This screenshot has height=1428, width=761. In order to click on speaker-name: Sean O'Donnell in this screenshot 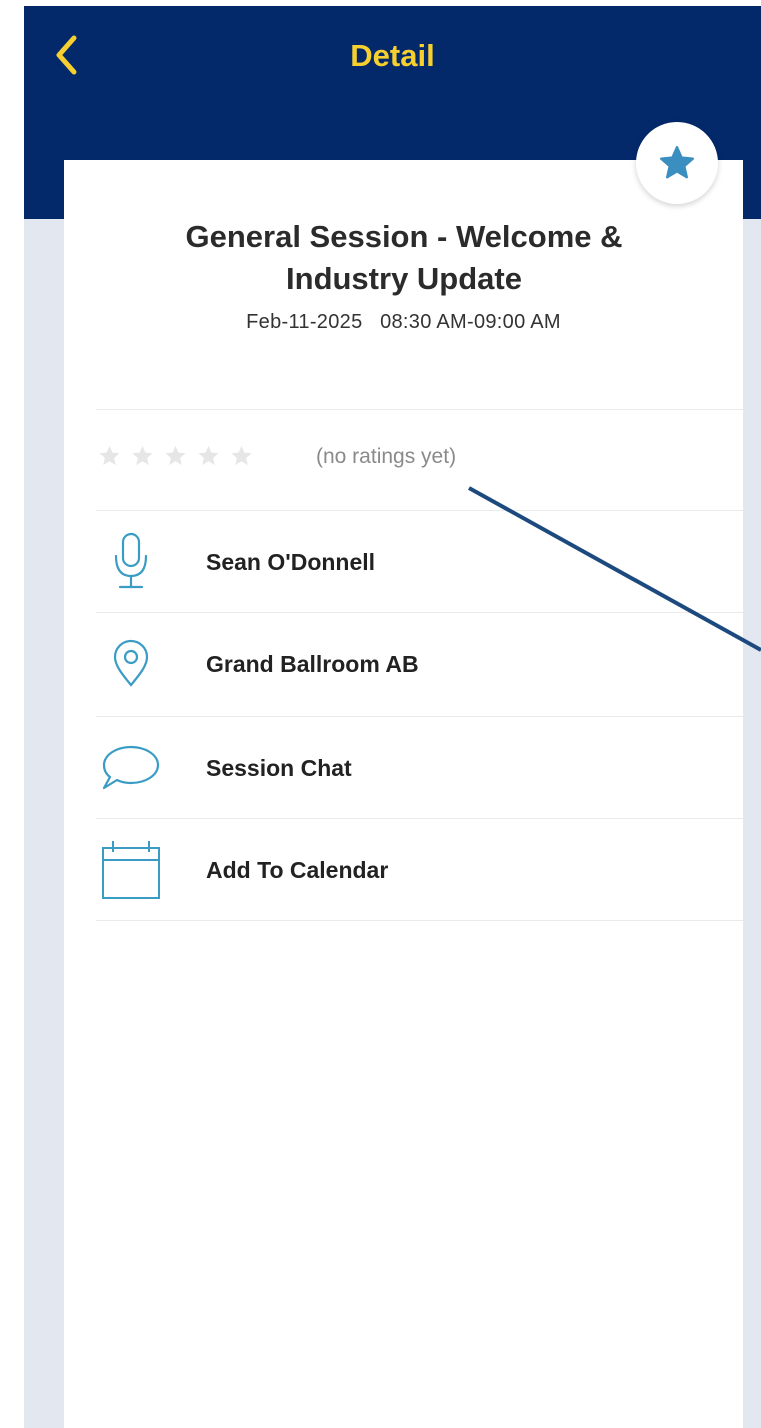, I will do `click(291, 562)`.